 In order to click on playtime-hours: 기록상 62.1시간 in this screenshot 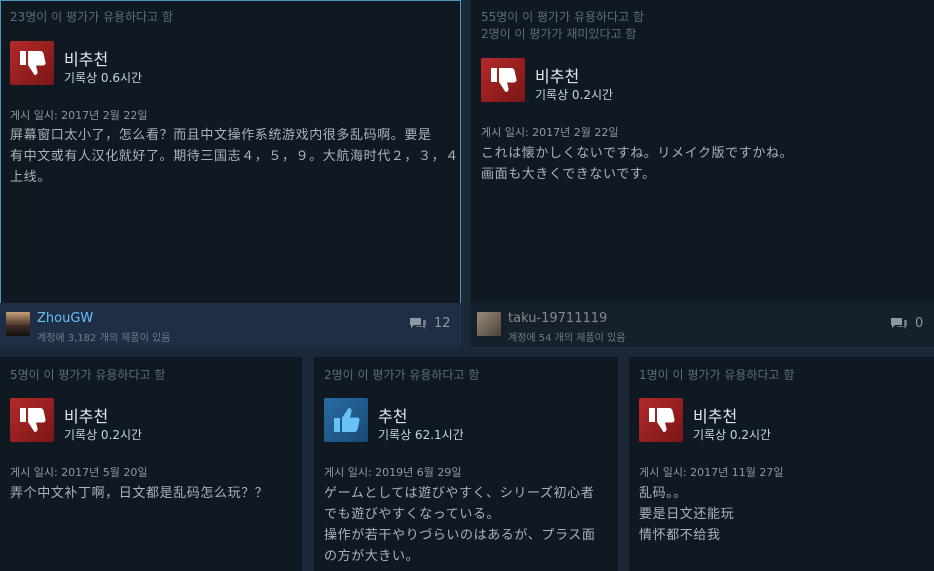, I will do `click(421, 435)`.